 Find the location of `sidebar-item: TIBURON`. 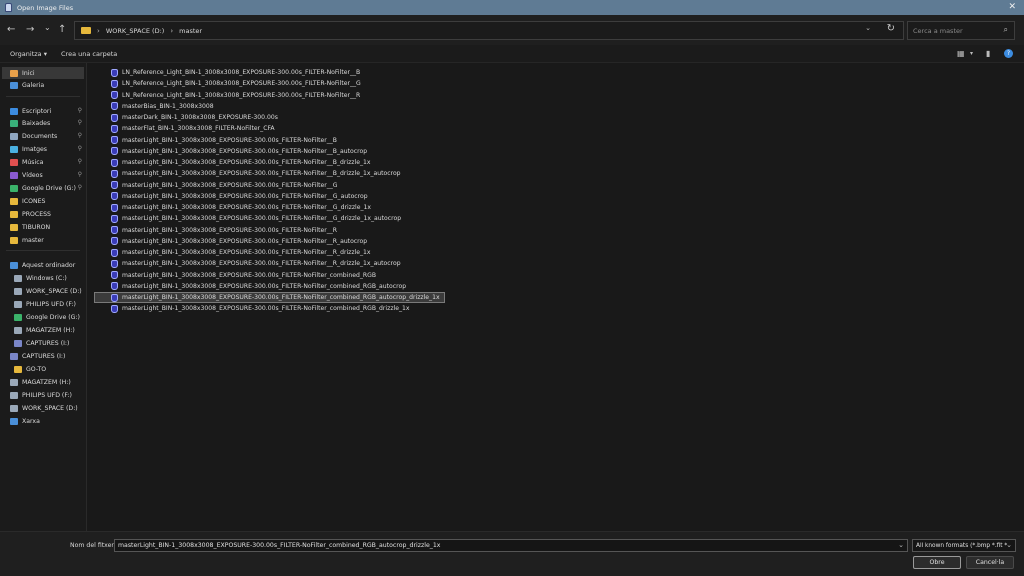

sidebar-item: TIBURON is located at coordinates (43, 227).